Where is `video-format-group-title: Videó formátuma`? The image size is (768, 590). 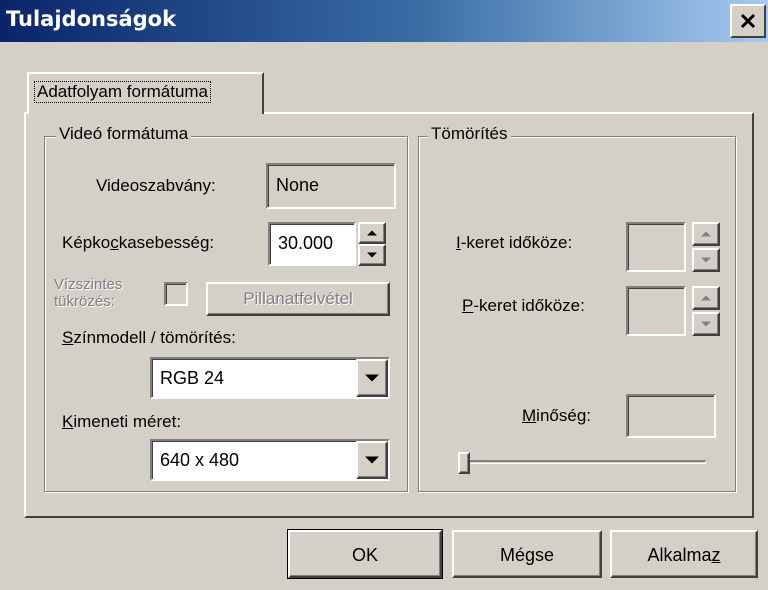 video-format-group-title: Videó formátuma is located at coordinates (124, 134).